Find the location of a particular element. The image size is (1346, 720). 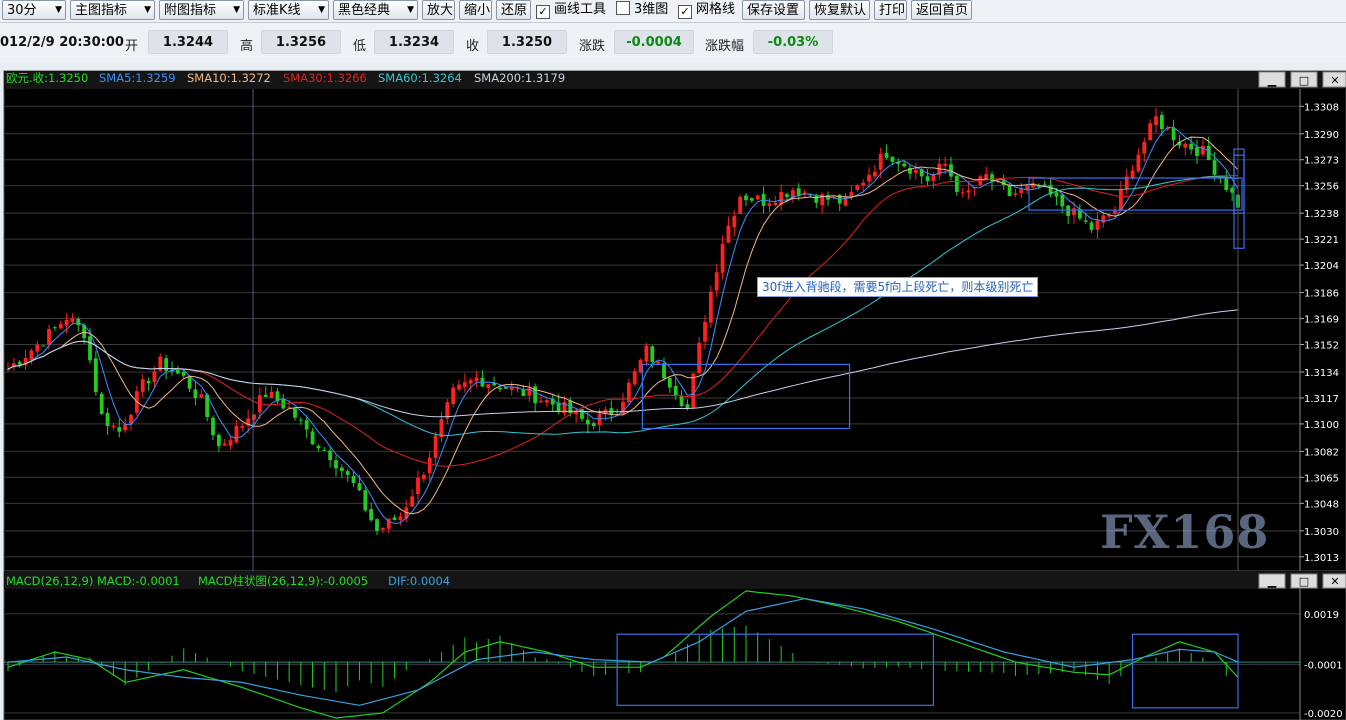

low-label: 低 is located at coordinates (360, 46).